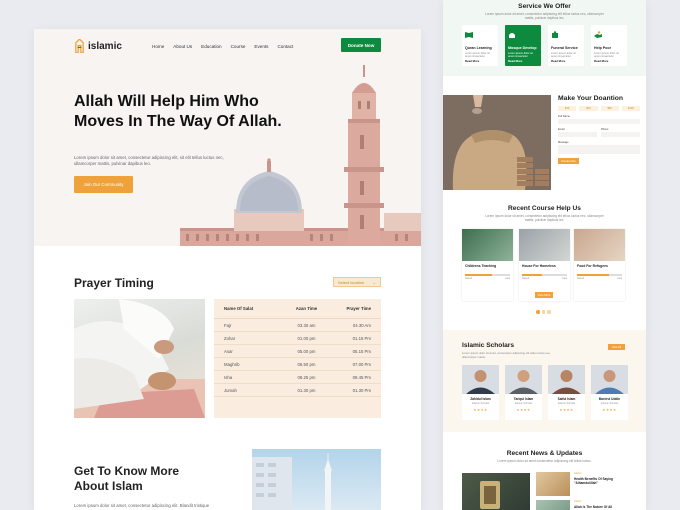 The width and height of the screenshot is (680, 510). I want to click on phone-group: Phone, so click(620, 130).